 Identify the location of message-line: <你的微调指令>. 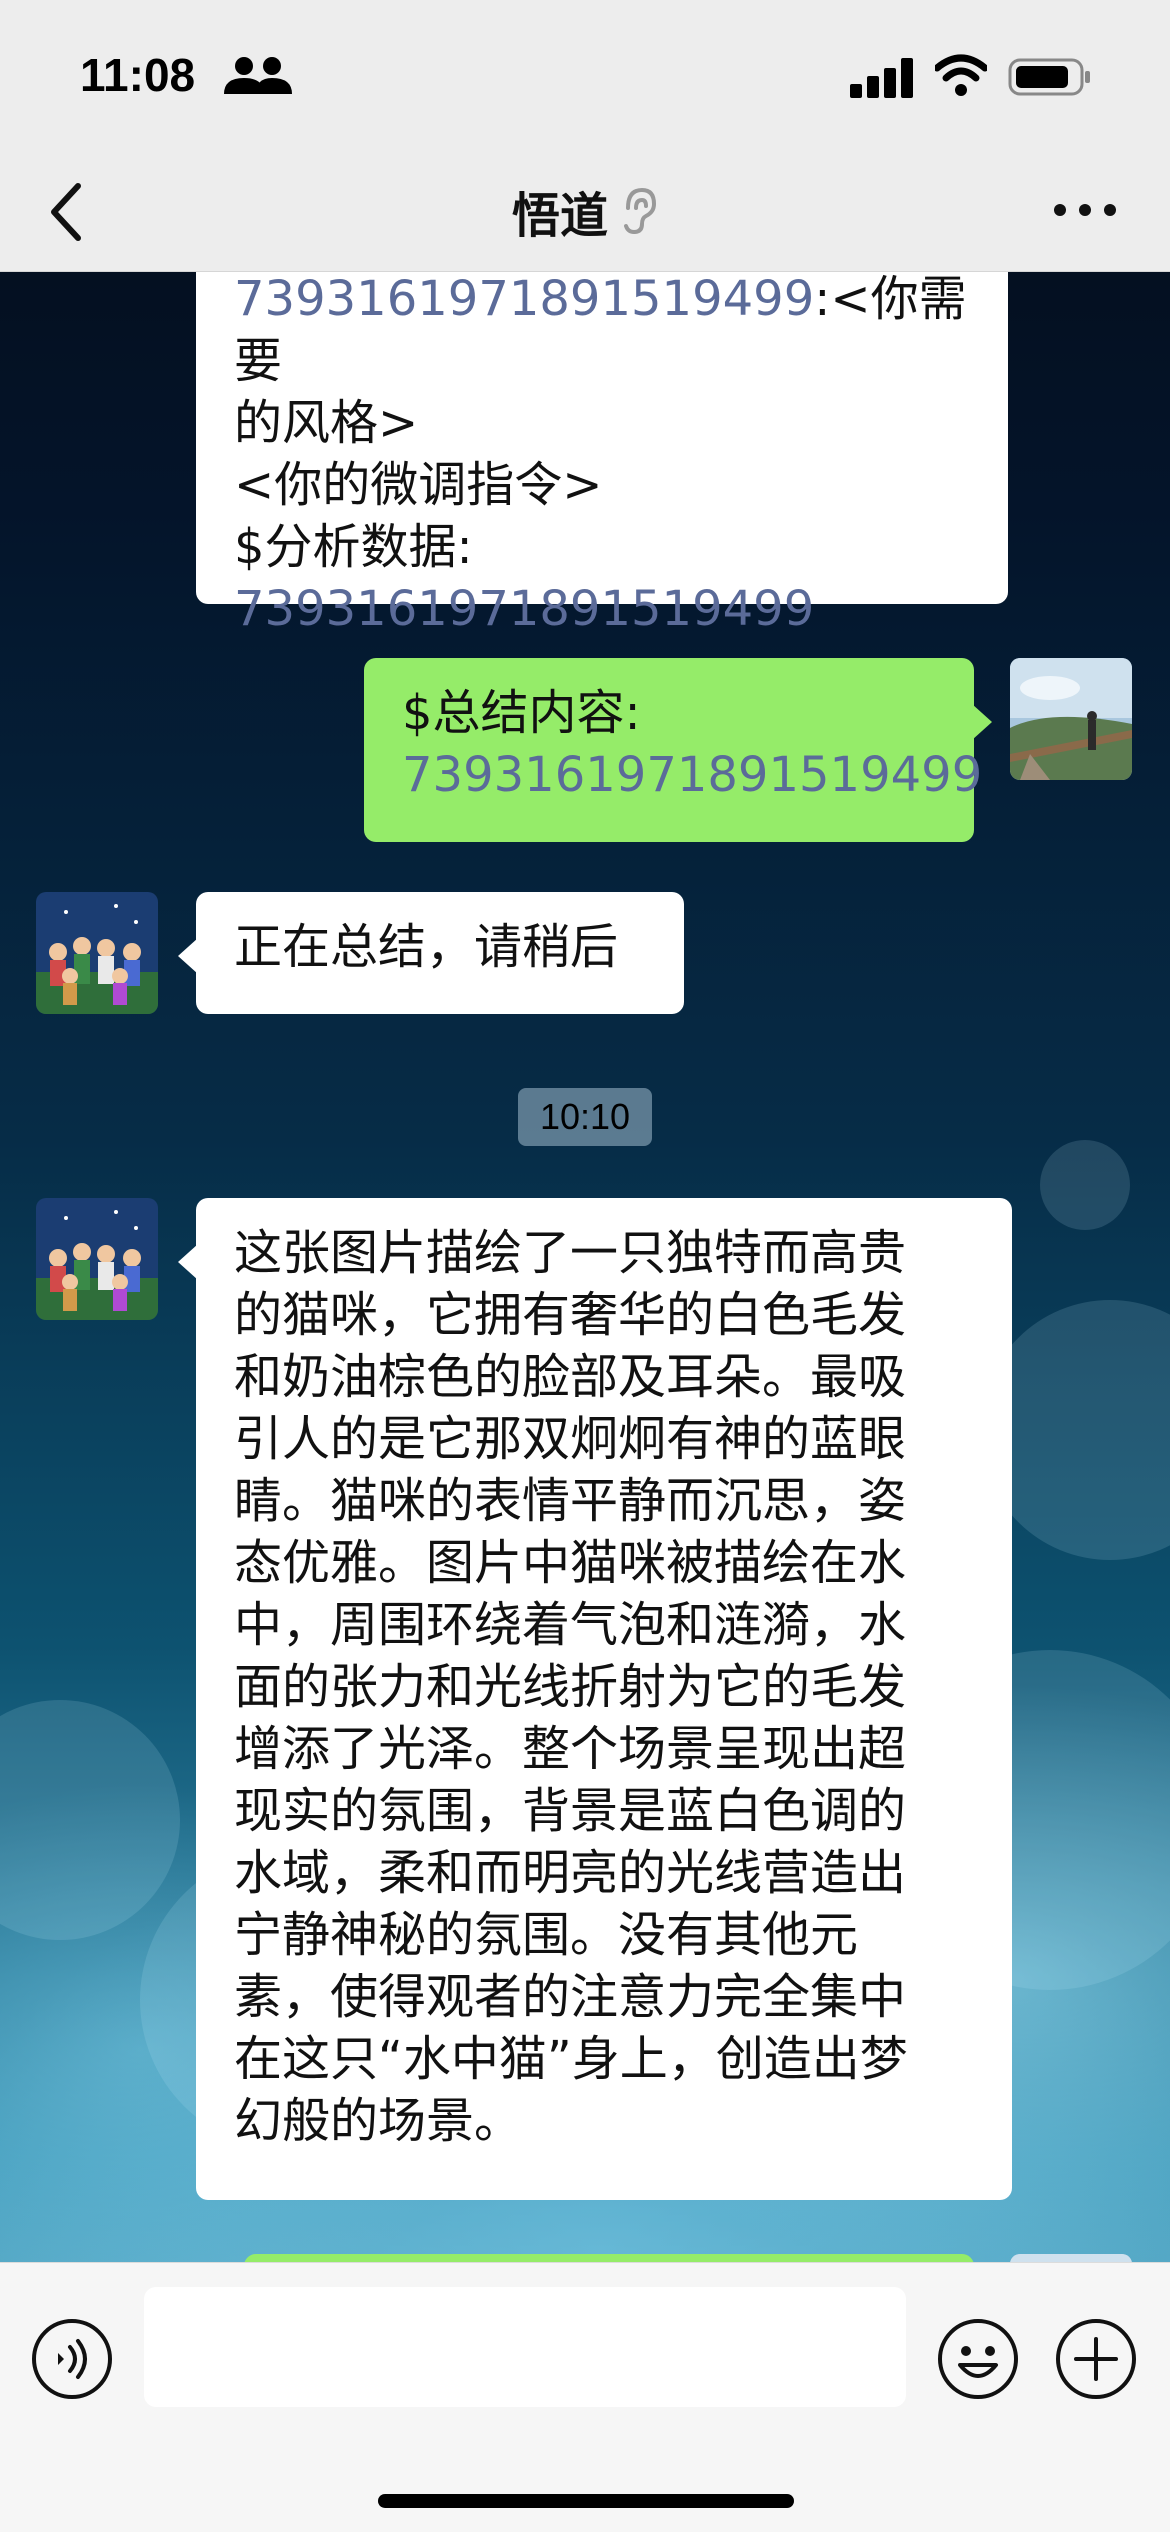
(418, 485).